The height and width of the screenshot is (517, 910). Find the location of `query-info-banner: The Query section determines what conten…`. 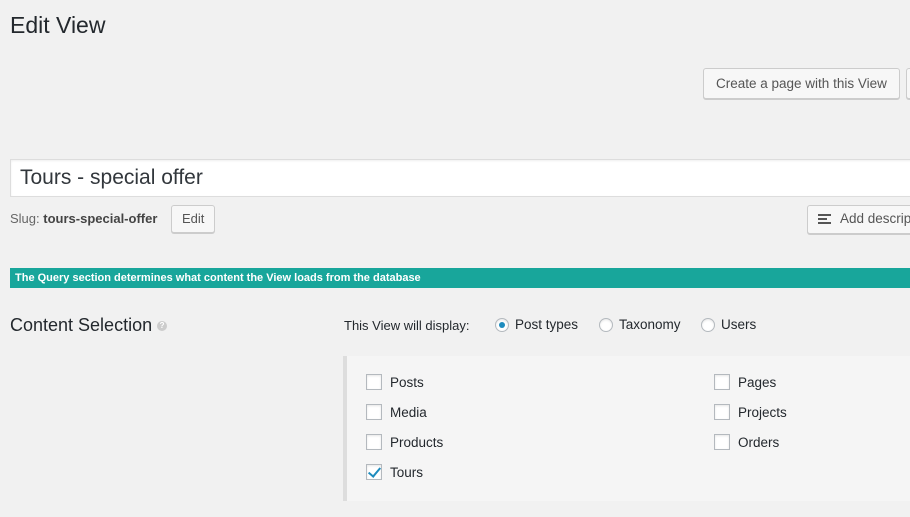

query-info-banner: The Query section determines what conten… is located at coordinates (460, 278).